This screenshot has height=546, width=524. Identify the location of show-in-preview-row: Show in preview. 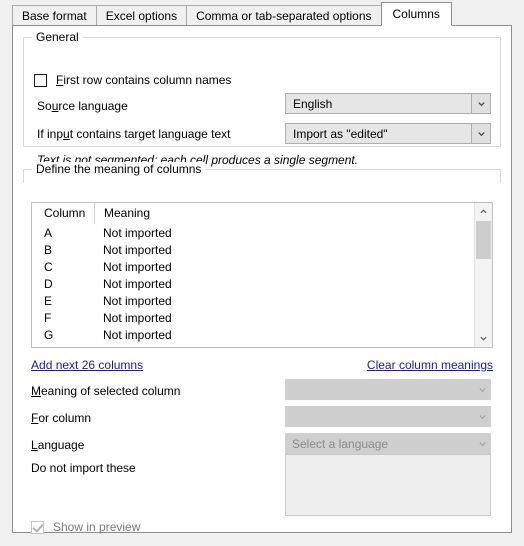
(85, 527).